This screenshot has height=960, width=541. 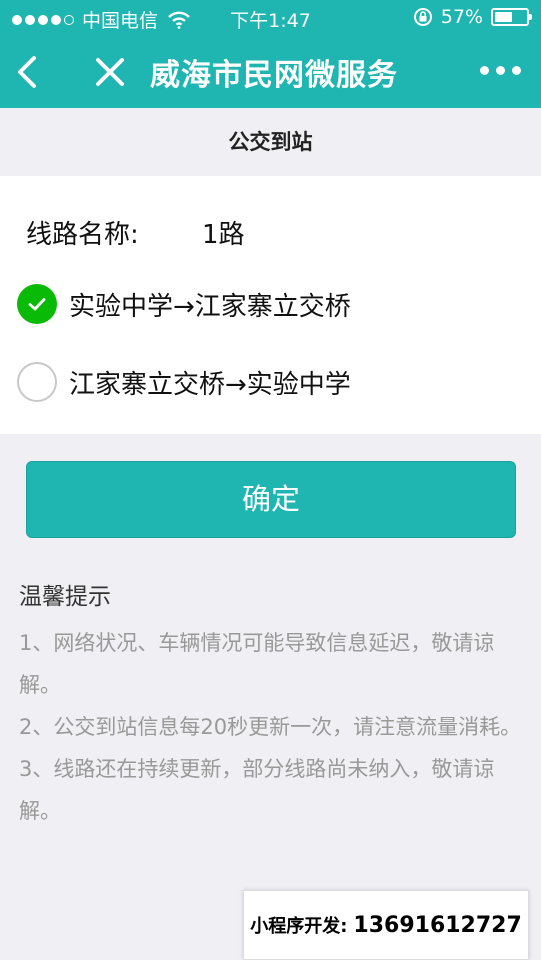 I want to click on tip-item: 2、公交到站信息每20秒更新一次，请注意流量消耗。, so click(x=270, y=727).